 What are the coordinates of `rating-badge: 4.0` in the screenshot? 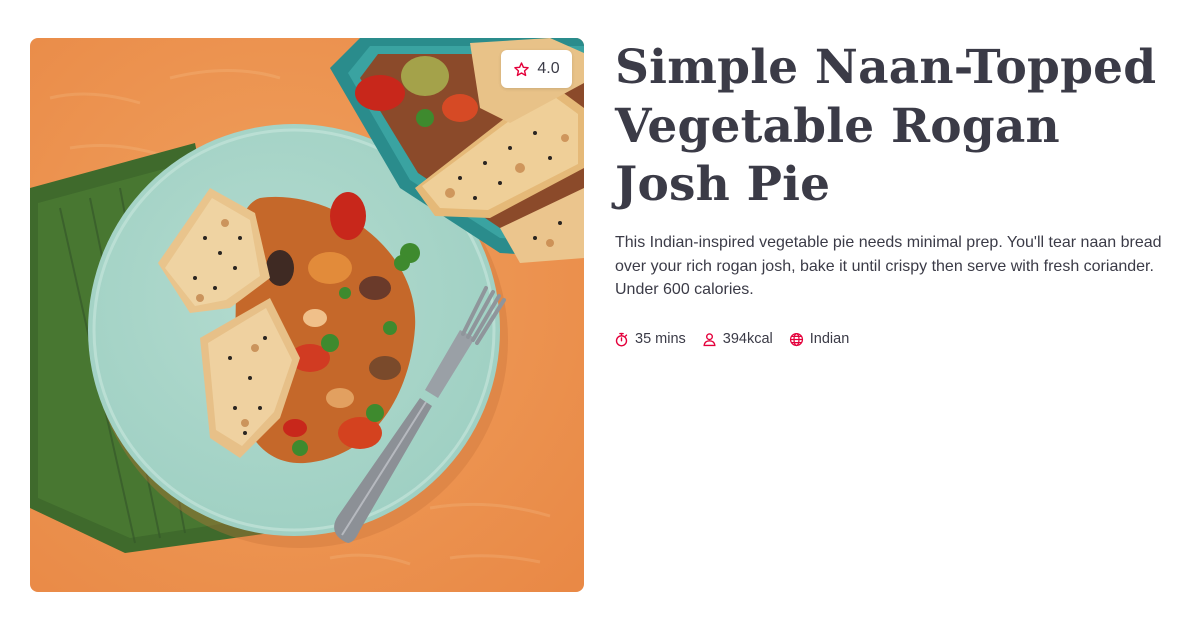 It's located at (536, 69).